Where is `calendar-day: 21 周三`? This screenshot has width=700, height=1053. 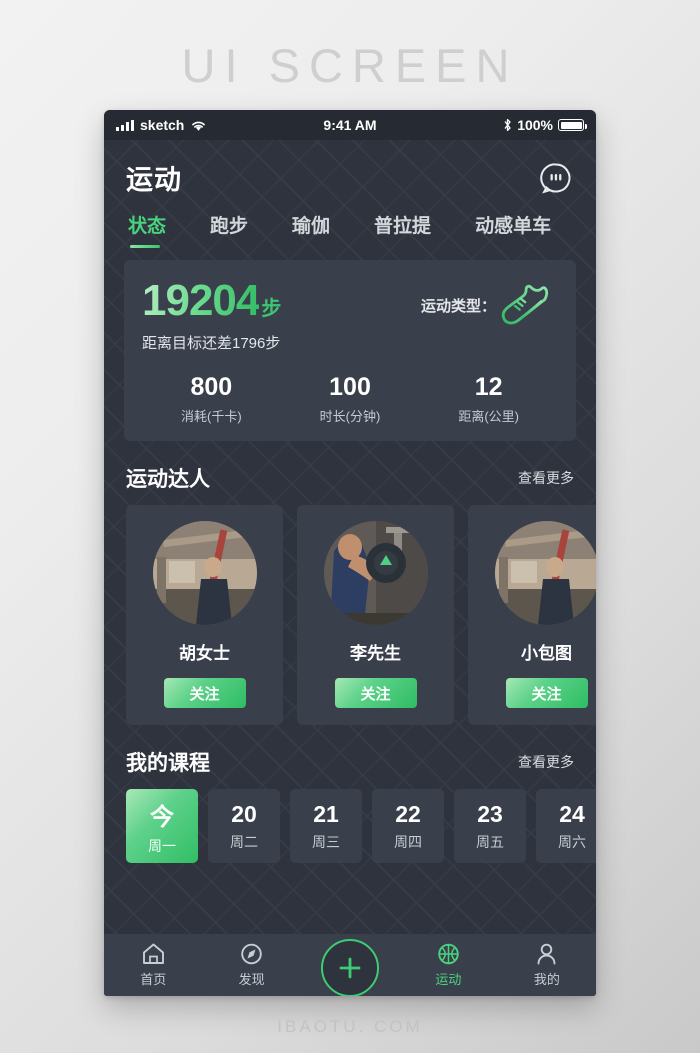
calendar-day: 21 周三 is located at coordinates (326, 826).